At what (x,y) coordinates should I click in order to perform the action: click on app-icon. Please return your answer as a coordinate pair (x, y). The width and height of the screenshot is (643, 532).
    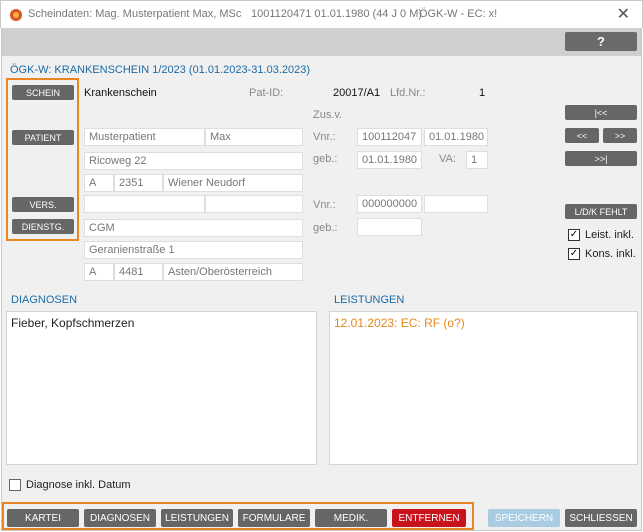
    Looking at the image, I should click on (16, 15).